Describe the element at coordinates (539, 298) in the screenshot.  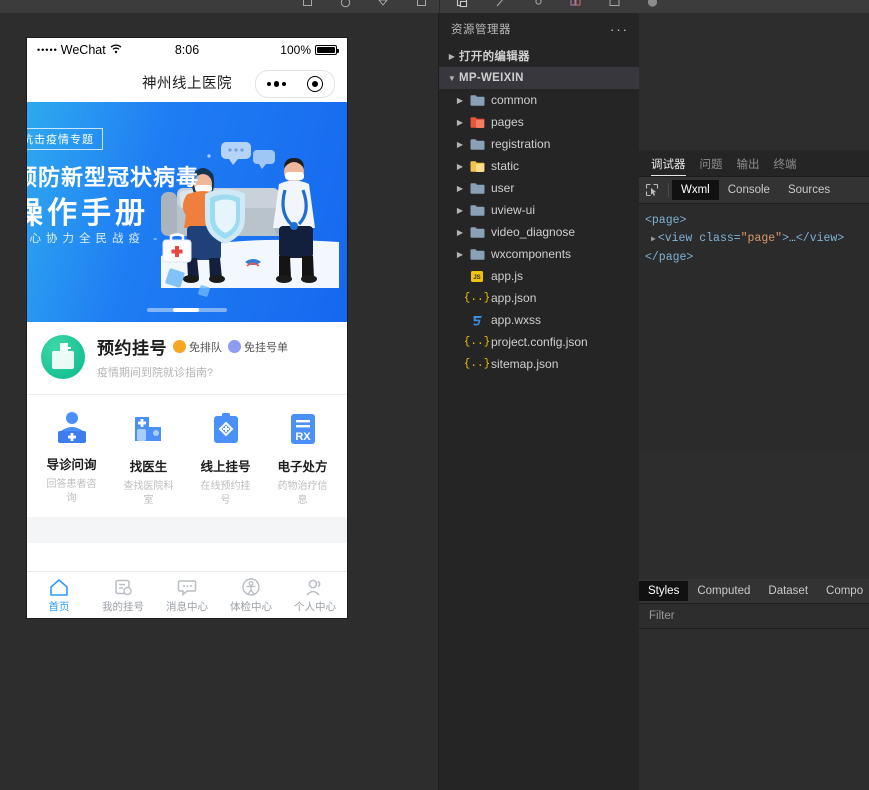
I see `explorer-file-row: ▶{..}app.json` at that location.